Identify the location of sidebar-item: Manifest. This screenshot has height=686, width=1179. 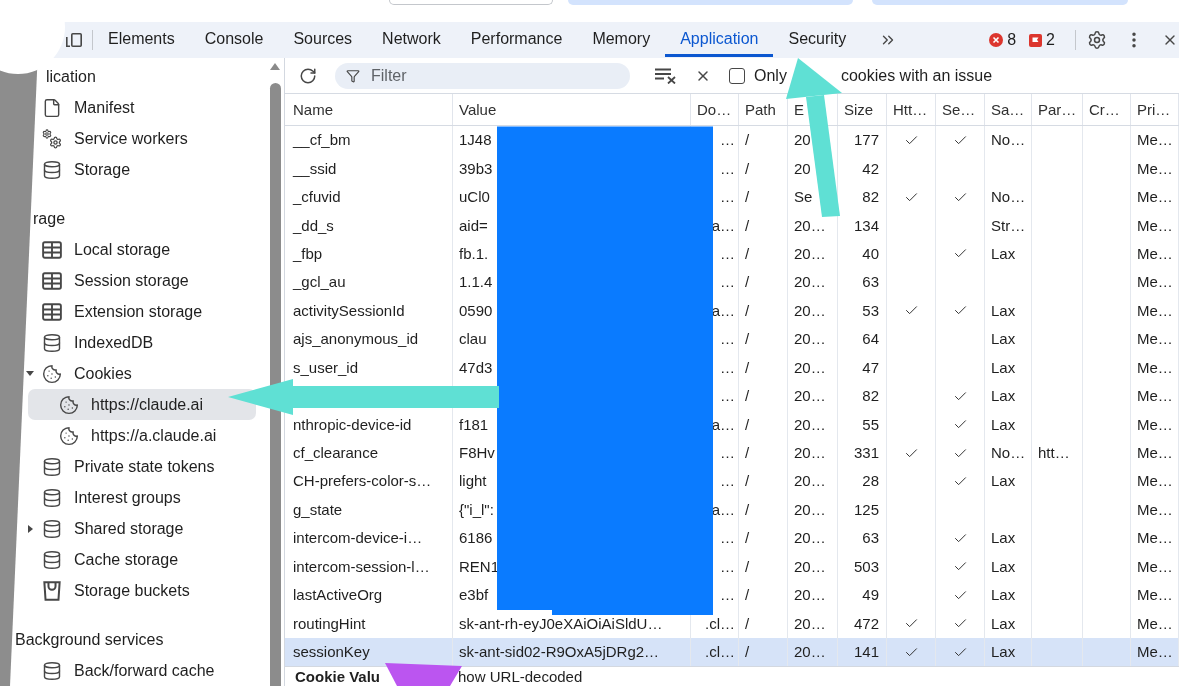
(147, 107).